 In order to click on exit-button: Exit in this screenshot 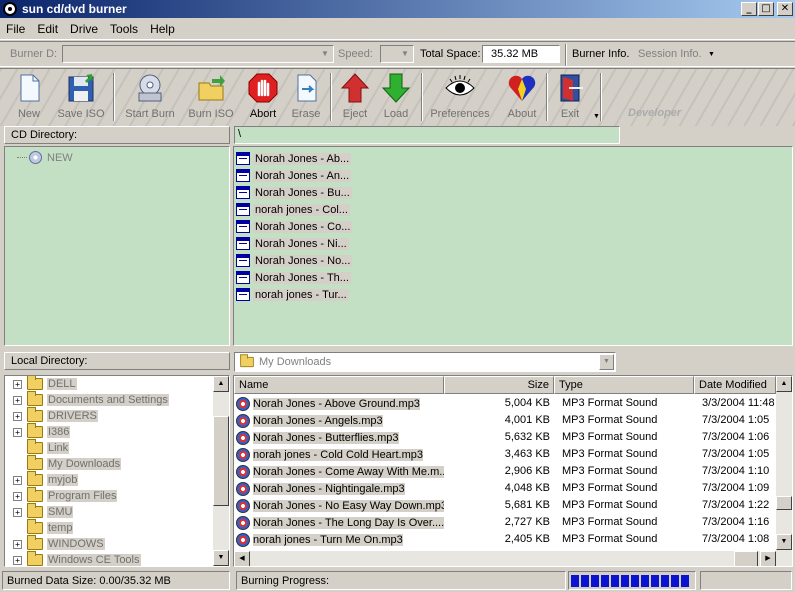, I will do `click(570, 97)`.